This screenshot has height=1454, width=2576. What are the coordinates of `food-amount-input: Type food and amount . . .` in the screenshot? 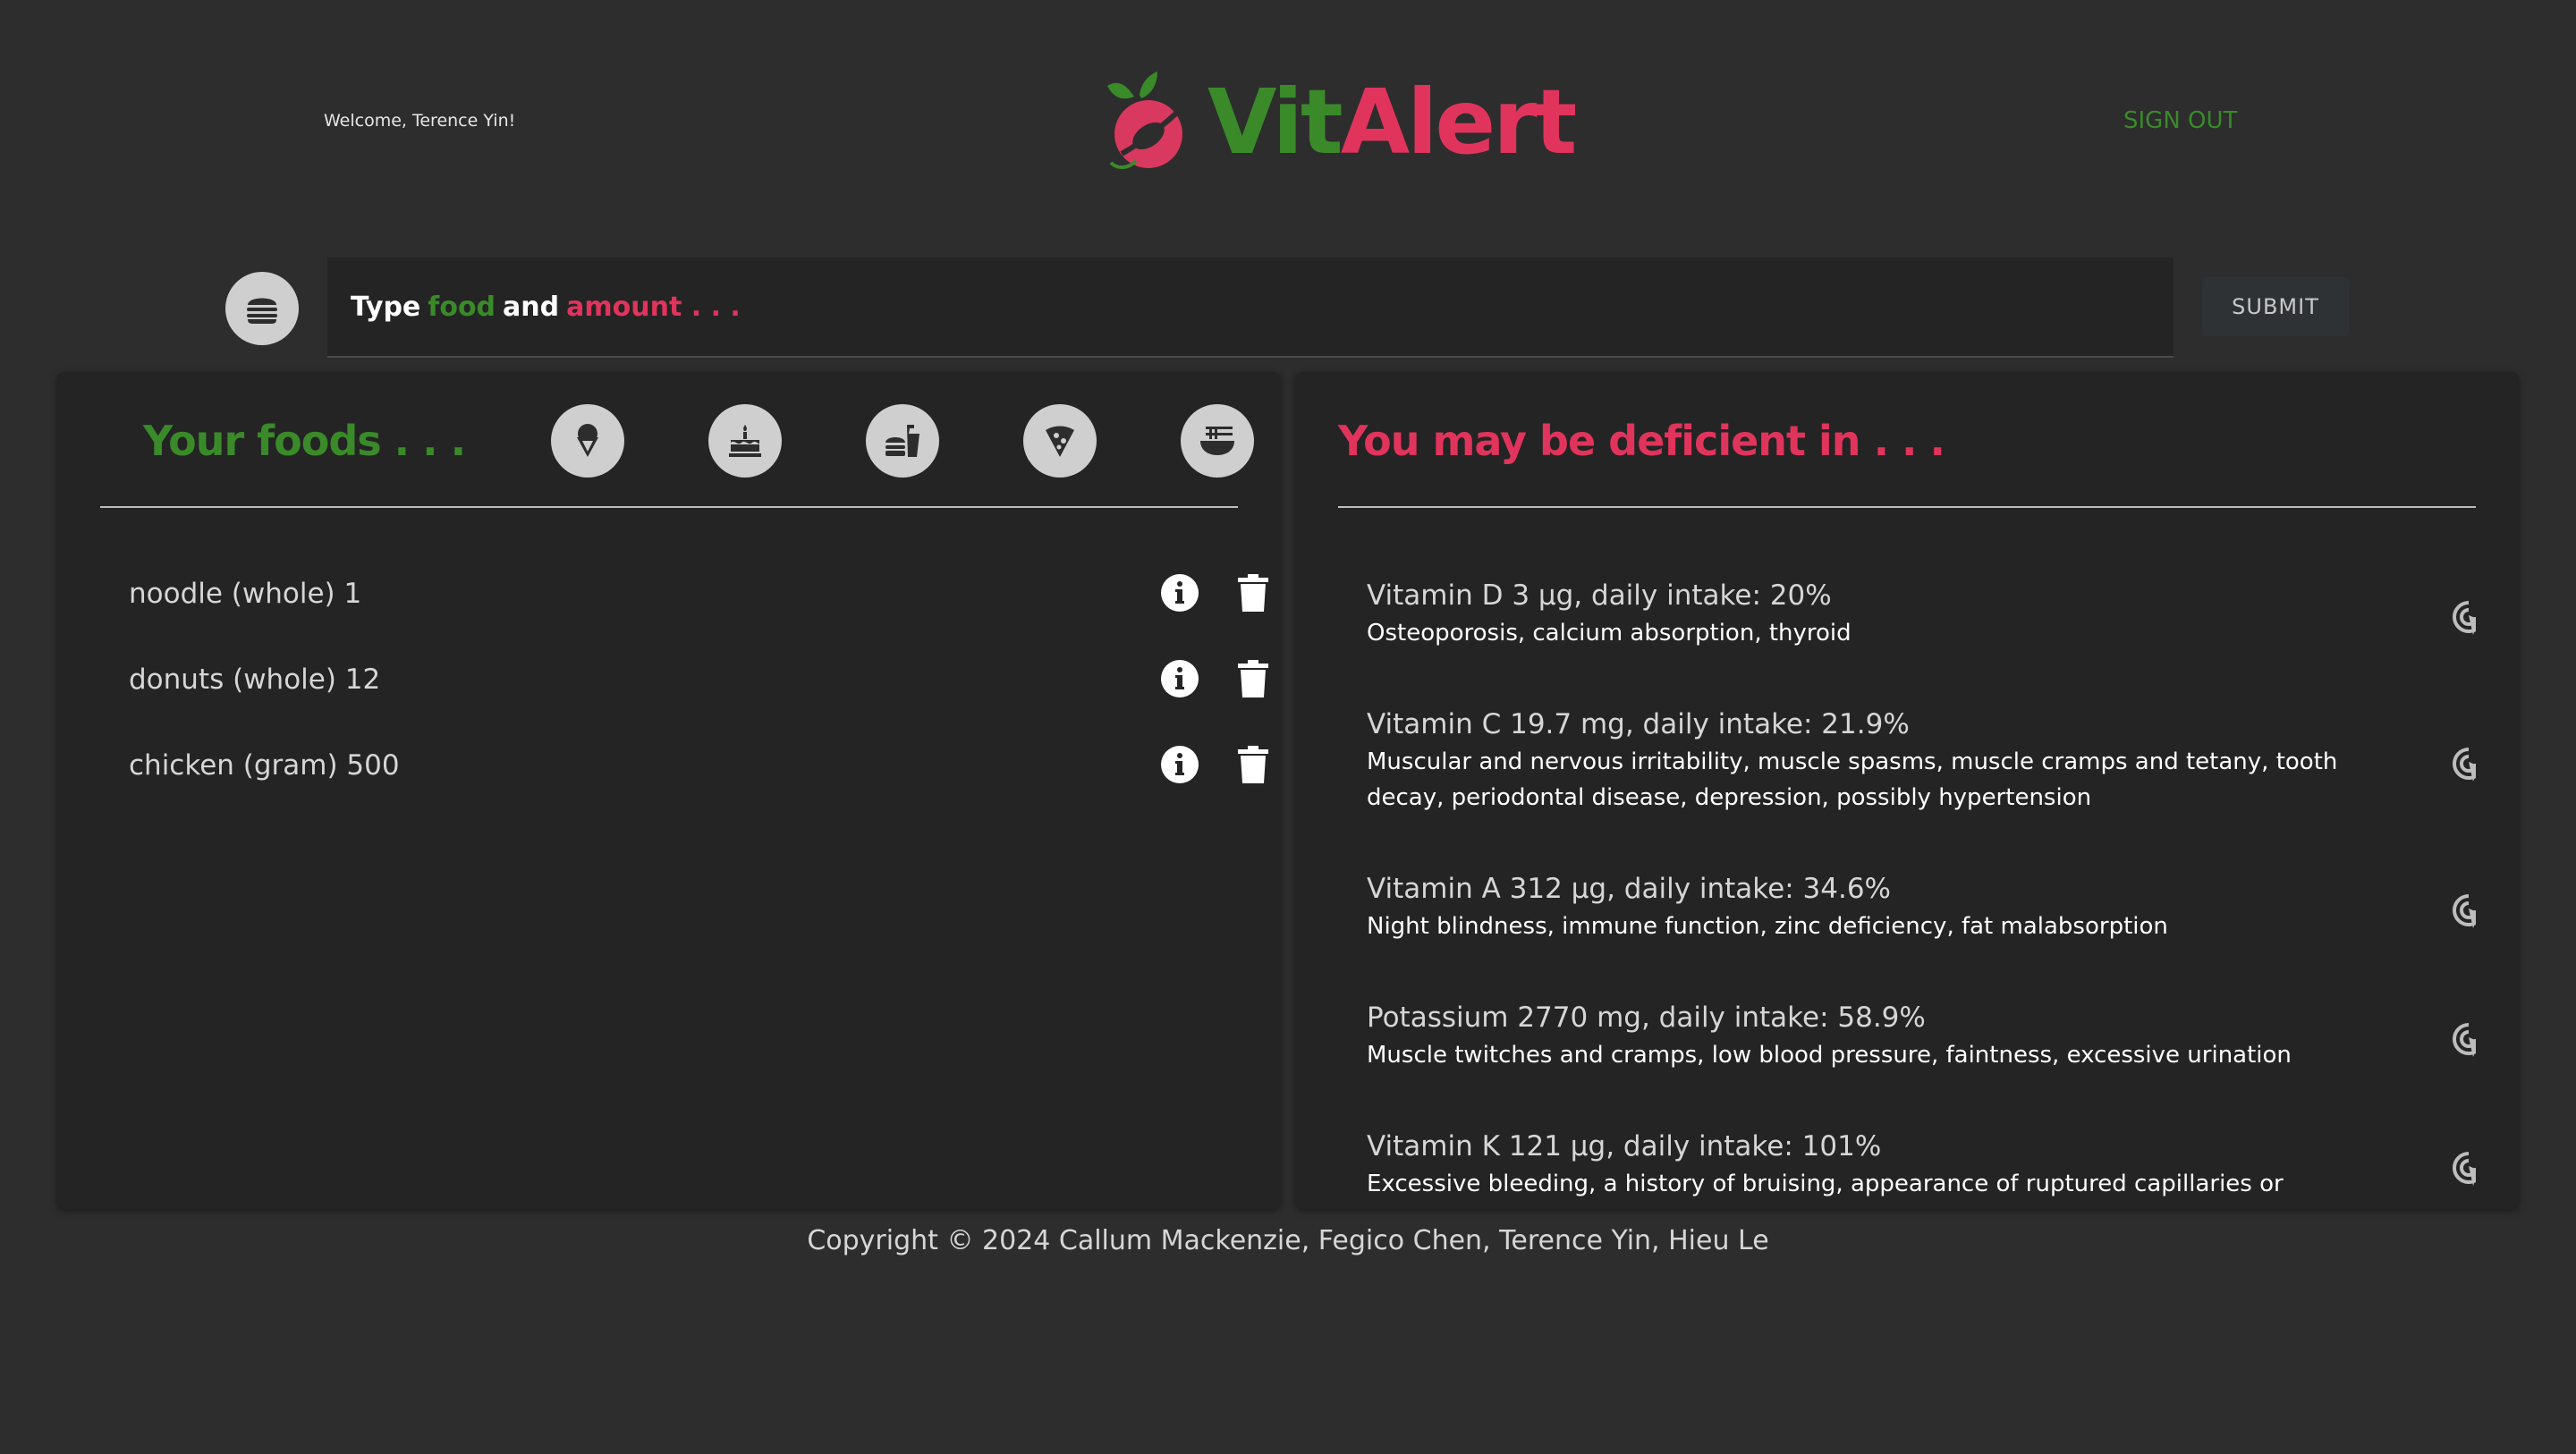 It's located at (1250, 308).